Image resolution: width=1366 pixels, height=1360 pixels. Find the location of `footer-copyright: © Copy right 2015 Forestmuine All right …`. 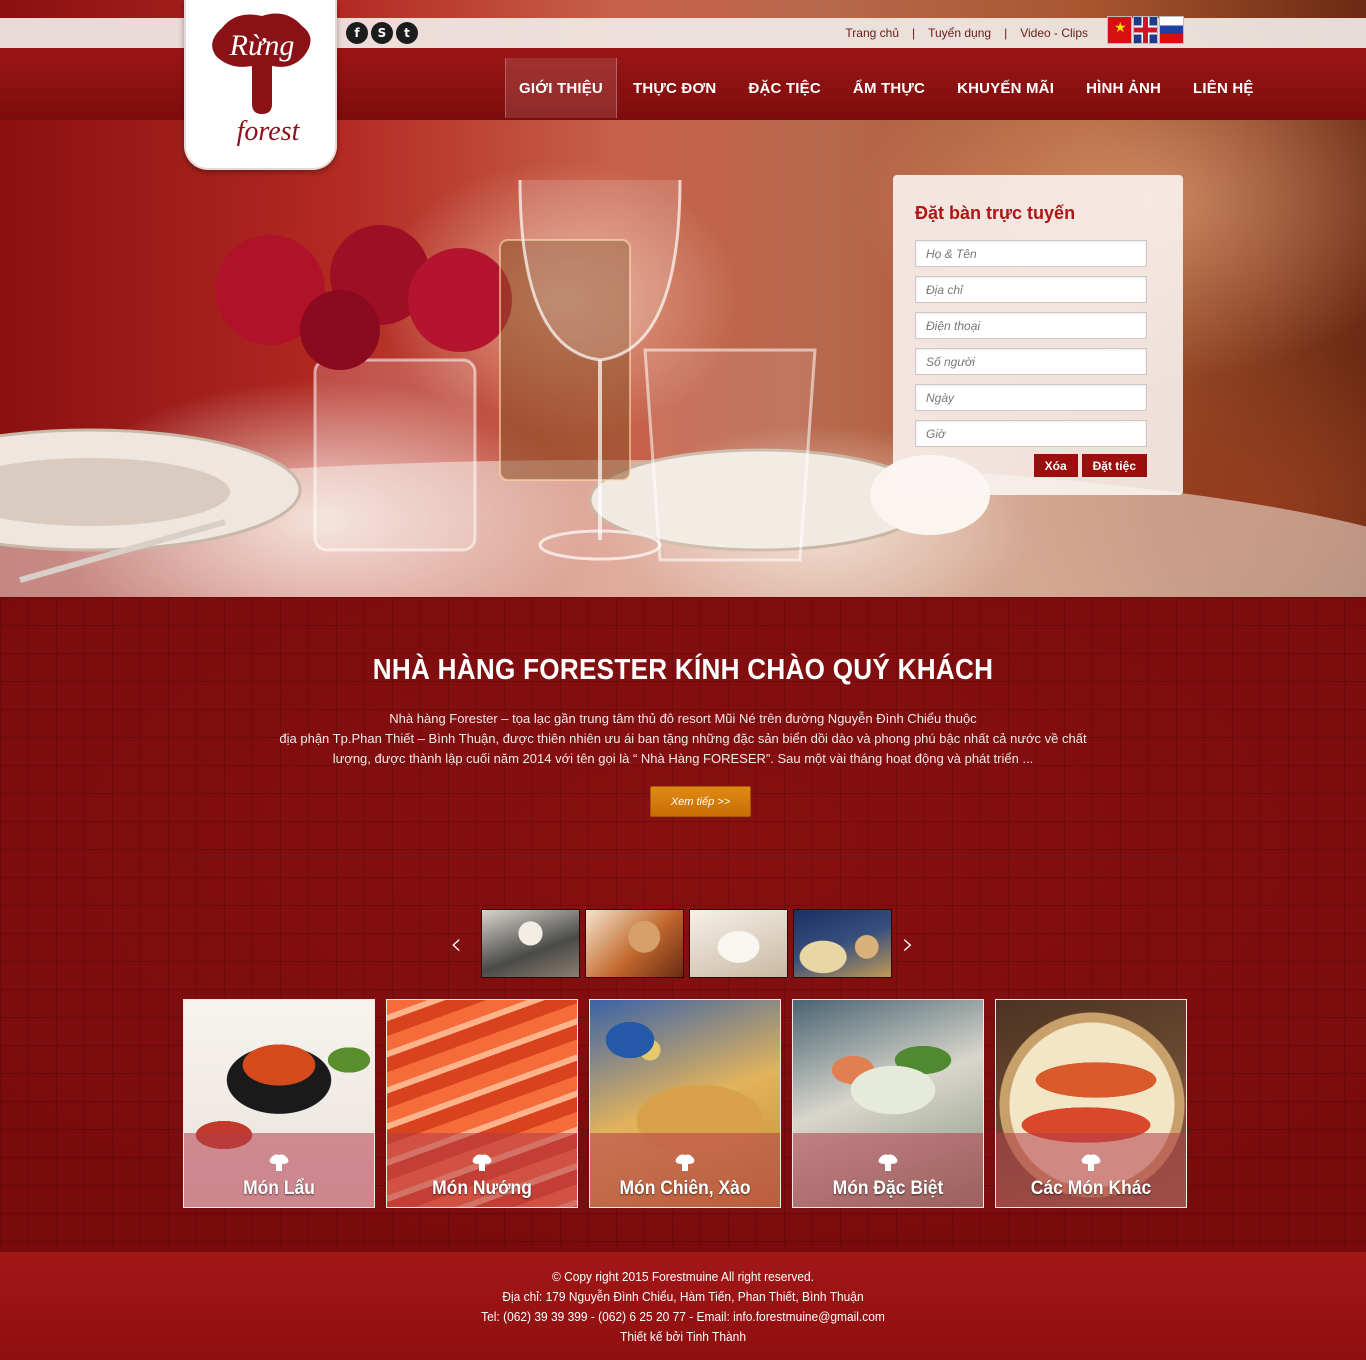

footer-copyright: © Copy right 2015 Forestmuine All right … is located at coordinates (683, 1276).